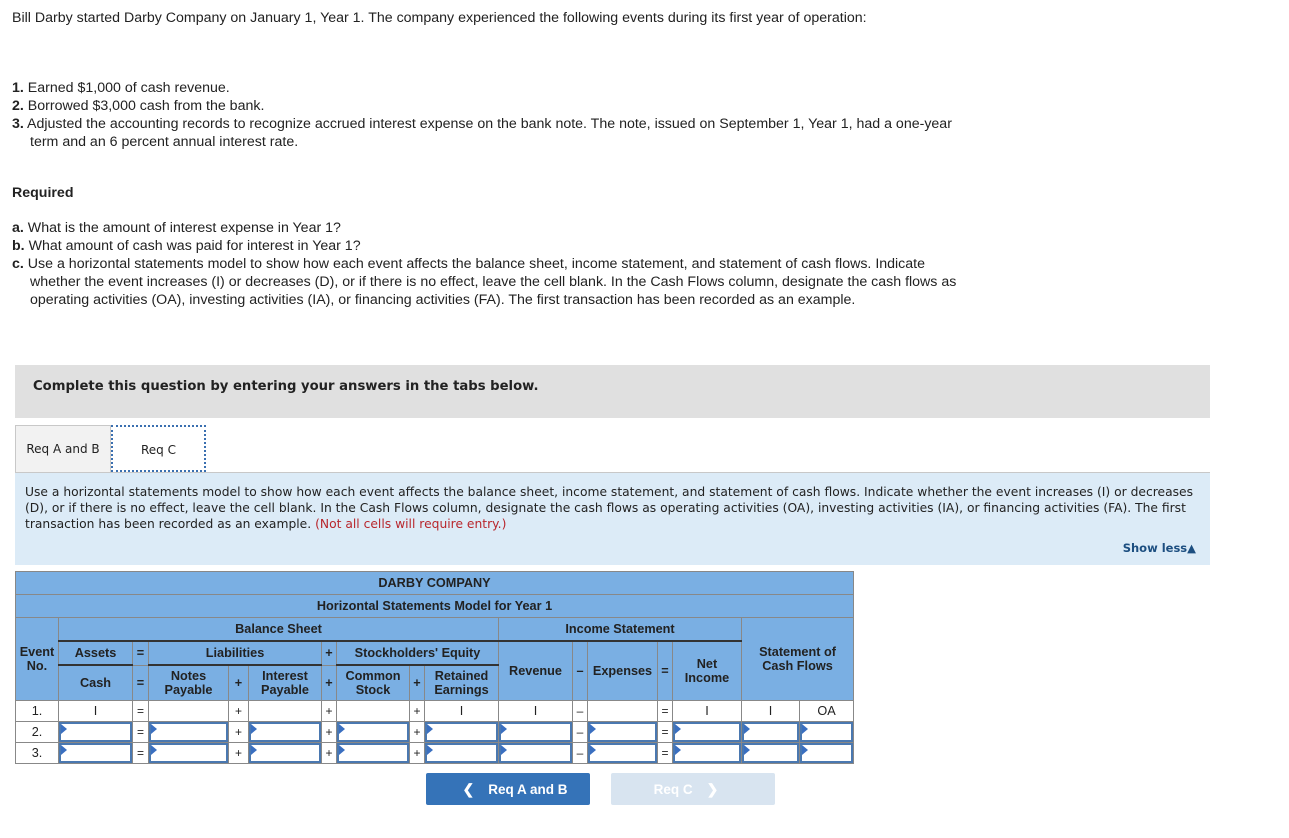 This screenshot has width=1289, height=838. Describe the element at coordinates (95, 653) in the screenshot. I see `assets-header: Assets` at that location.